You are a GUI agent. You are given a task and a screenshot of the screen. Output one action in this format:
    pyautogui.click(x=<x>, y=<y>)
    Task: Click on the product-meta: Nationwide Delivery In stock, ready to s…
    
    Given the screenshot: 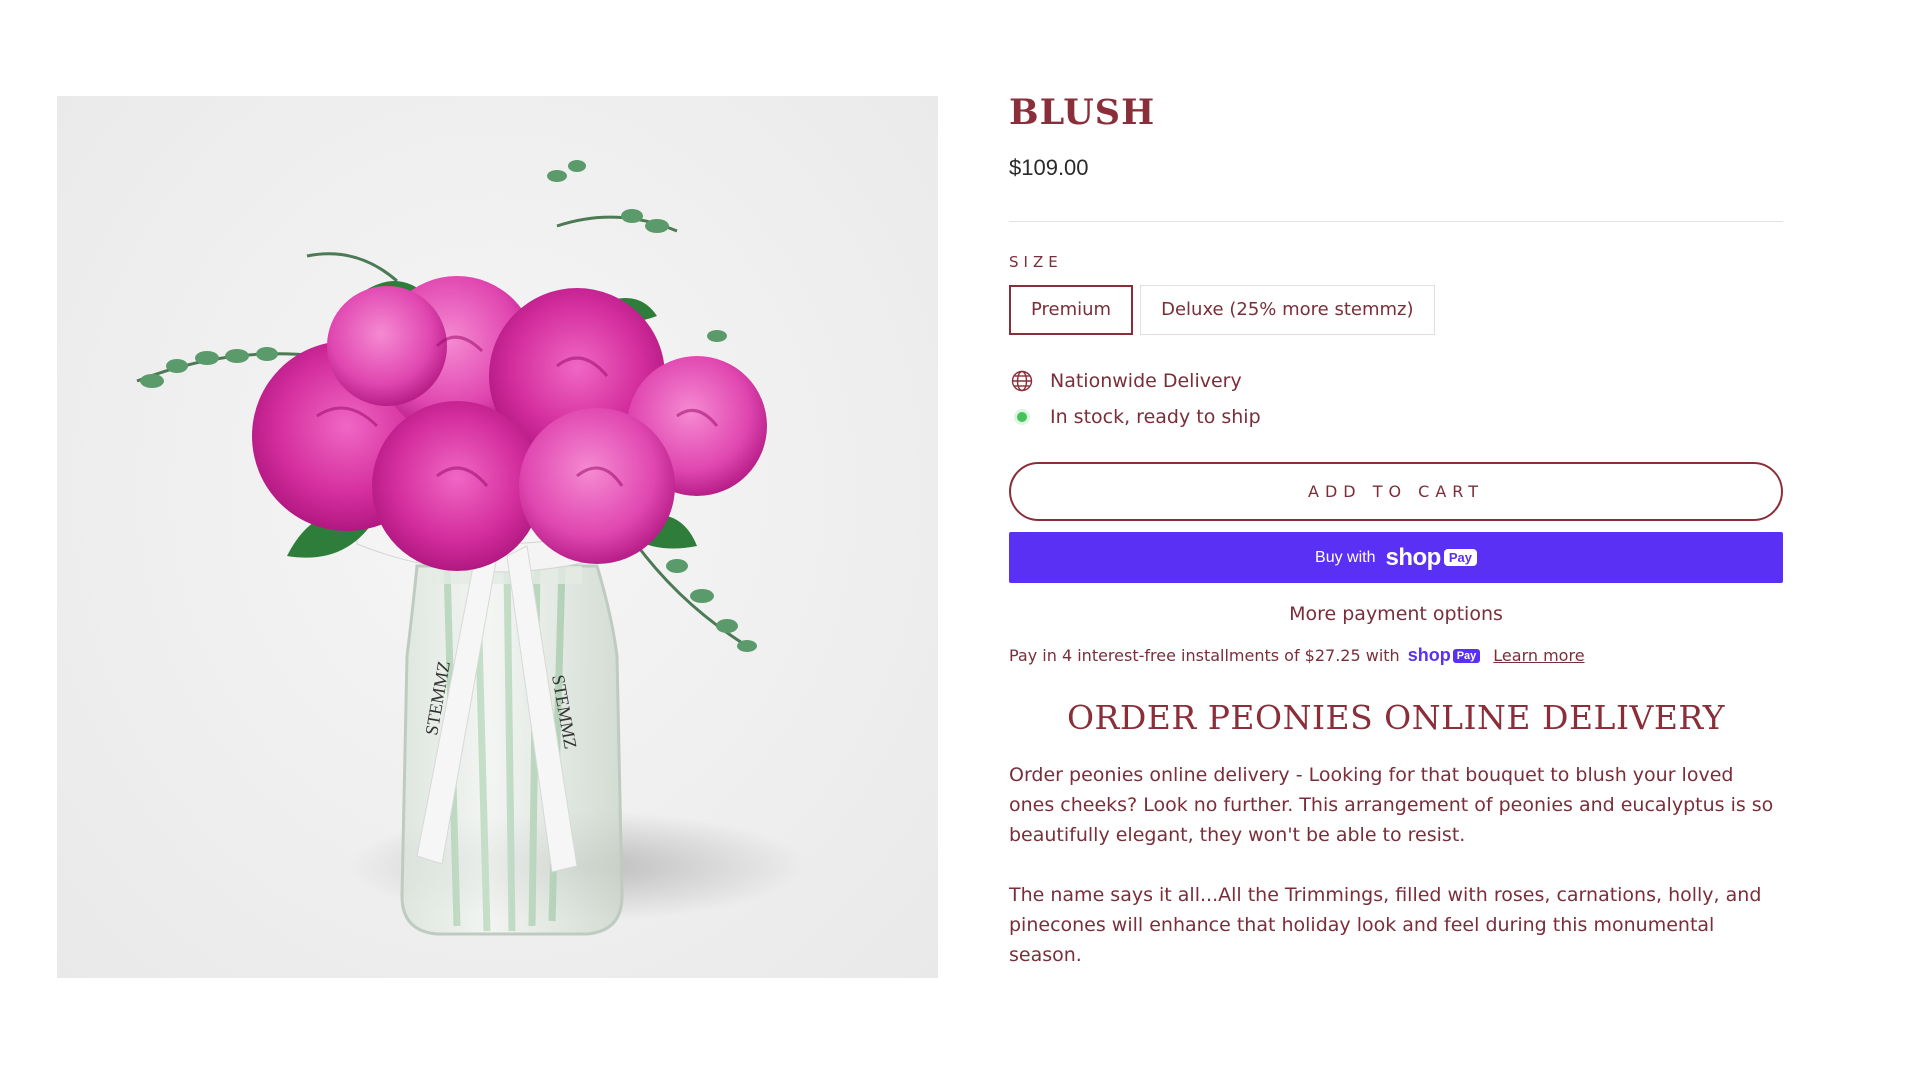 What is the action you would take?
    pyautogui.click(x=1396, y=399)
    